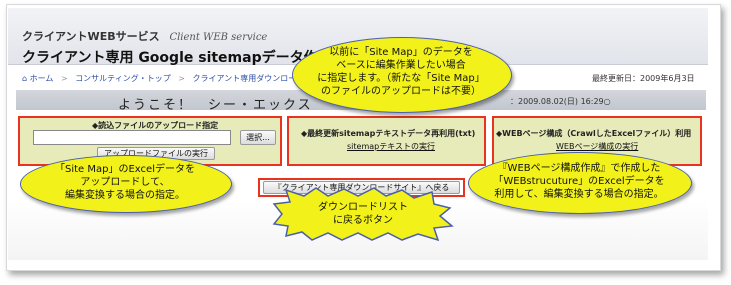 This screenshot has width=731, height=285. I want to click on welcome-text: ようこそ！ シー・エックス, so click(215, 105).